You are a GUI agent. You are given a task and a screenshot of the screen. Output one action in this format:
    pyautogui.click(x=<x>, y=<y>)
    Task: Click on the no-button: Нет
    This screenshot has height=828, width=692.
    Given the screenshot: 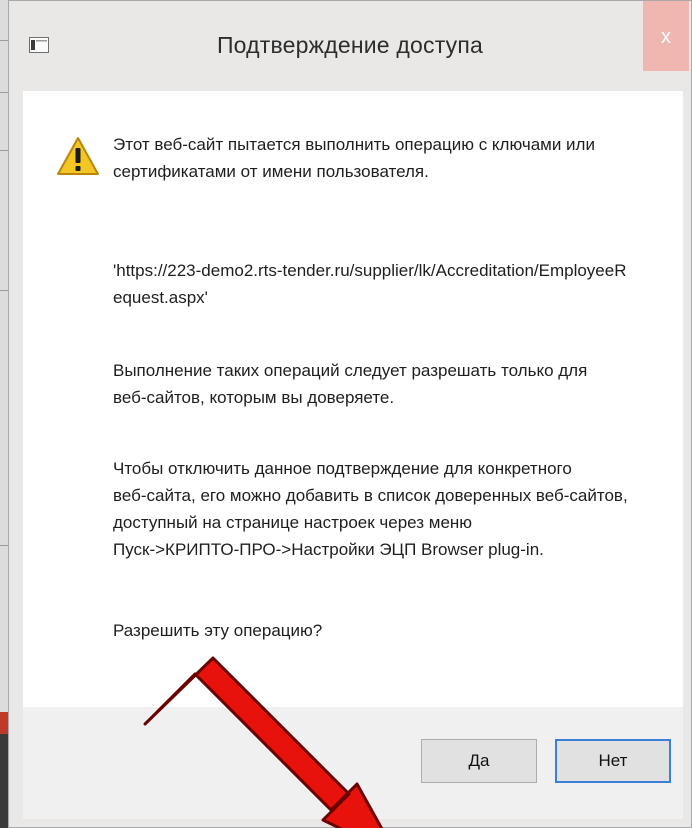 What is the action you would take?
    pyautogui.click(x=613, y=761)
    